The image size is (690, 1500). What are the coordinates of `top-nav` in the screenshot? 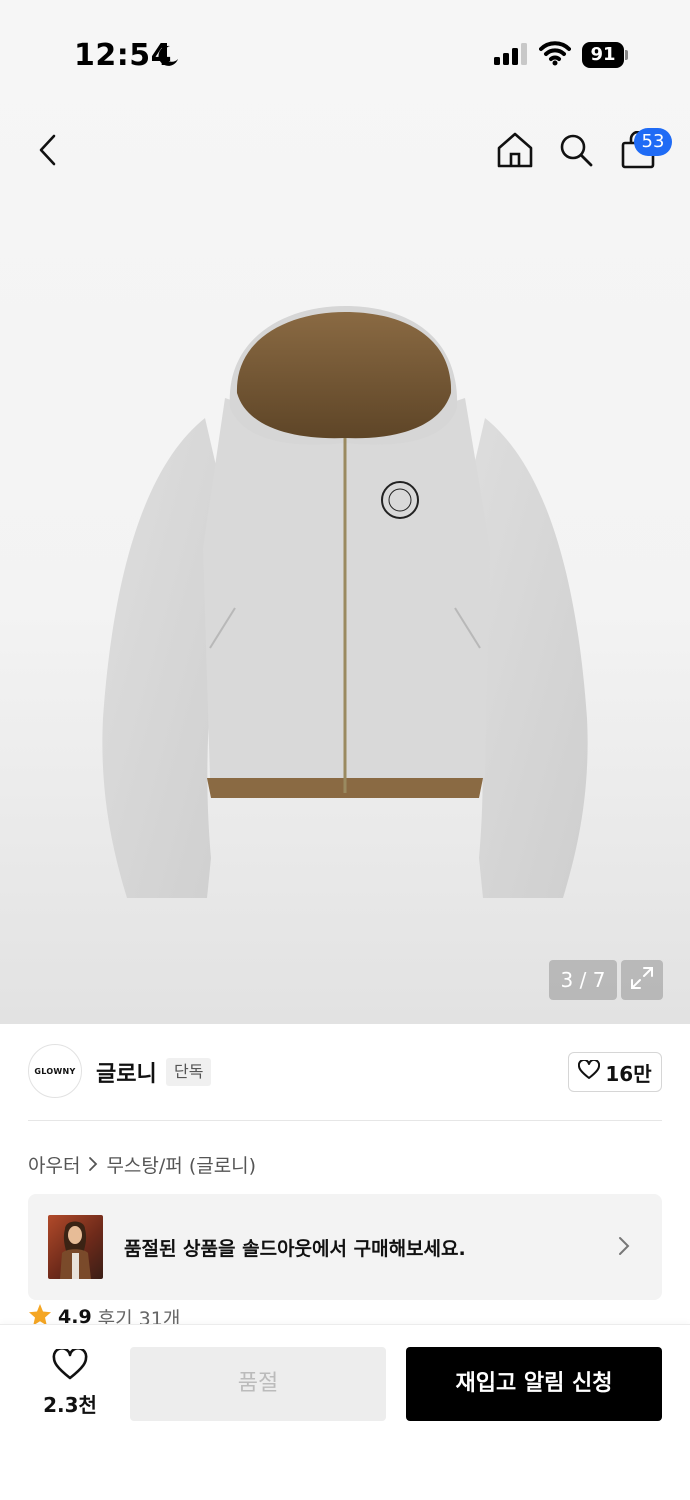 It's located at (345, 152).